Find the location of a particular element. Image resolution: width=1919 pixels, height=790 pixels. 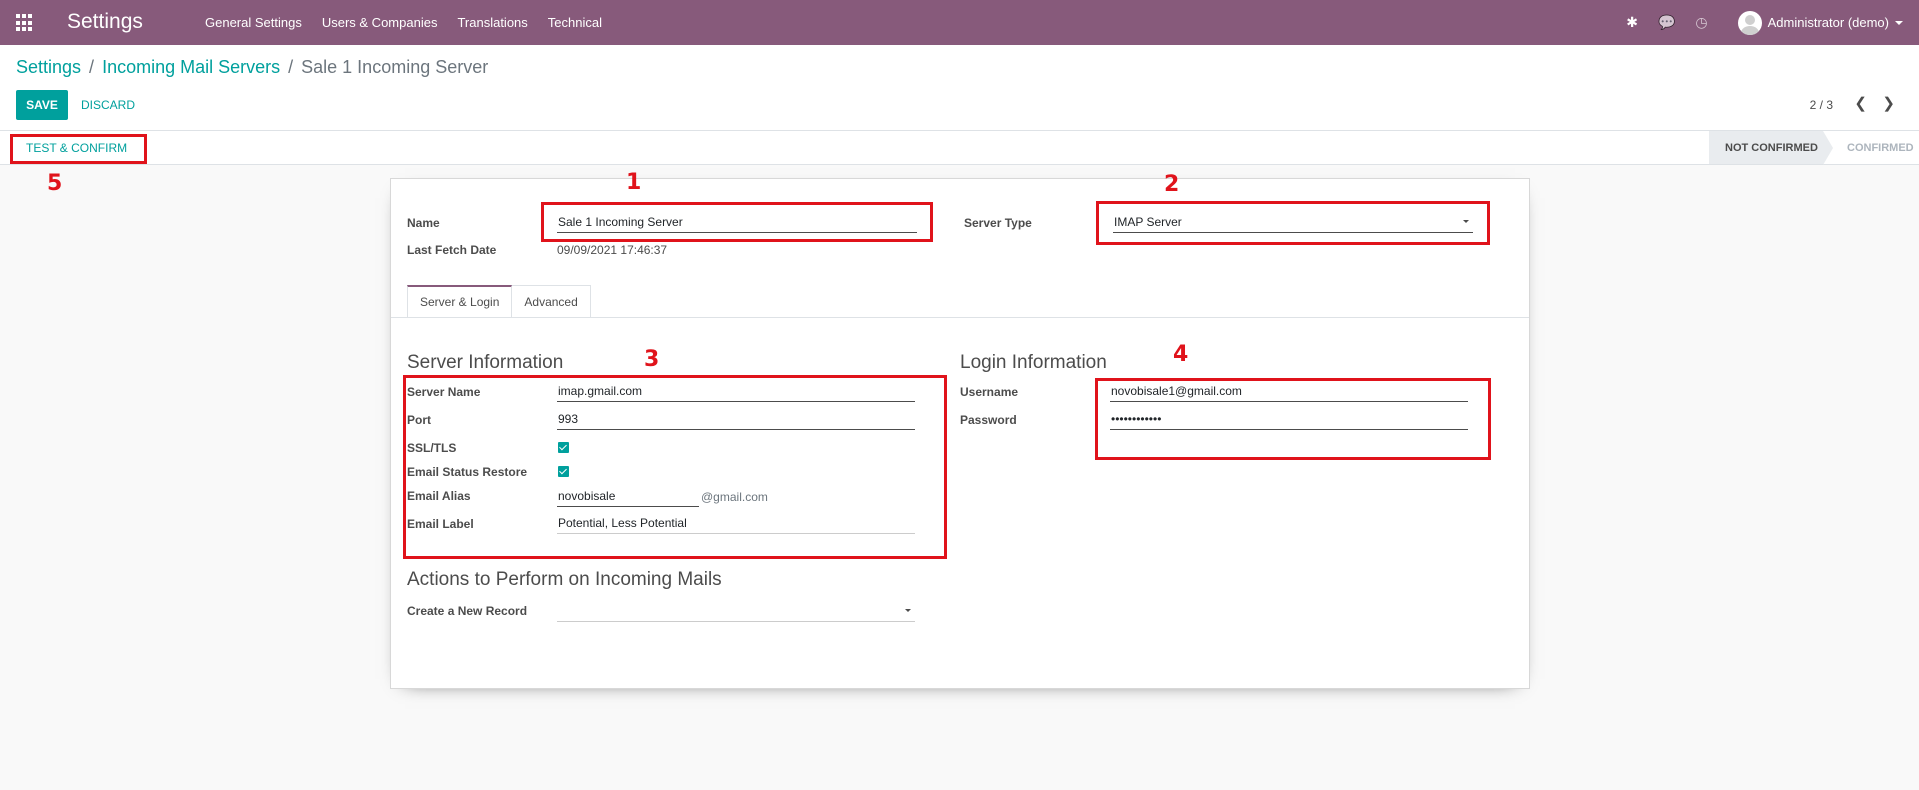

avatar is located at coordinates (1749, 22).